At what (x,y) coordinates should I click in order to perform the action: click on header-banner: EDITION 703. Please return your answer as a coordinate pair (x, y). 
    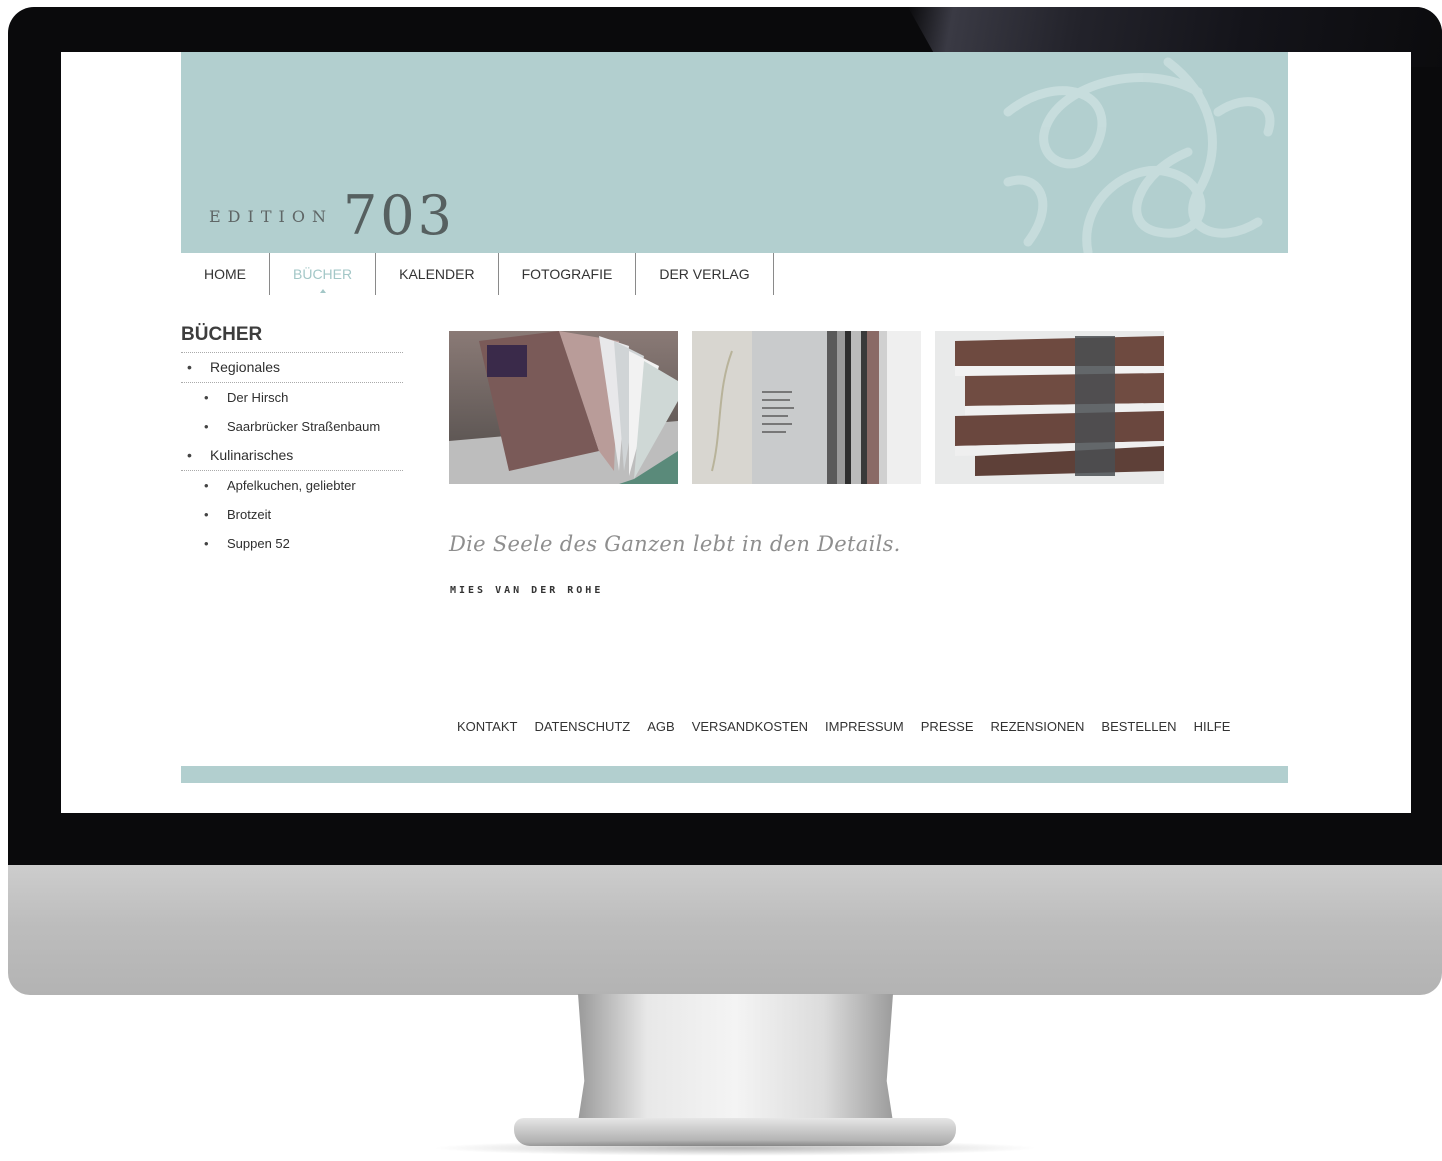
    Looking at the image, I should click on (734, 152).